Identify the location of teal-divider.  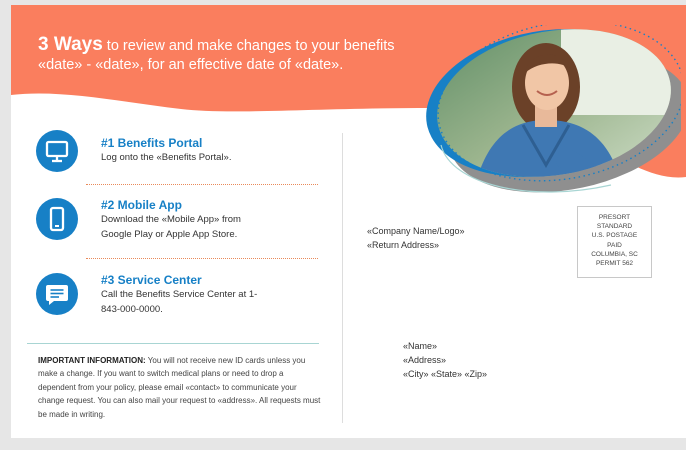
(173, 343).